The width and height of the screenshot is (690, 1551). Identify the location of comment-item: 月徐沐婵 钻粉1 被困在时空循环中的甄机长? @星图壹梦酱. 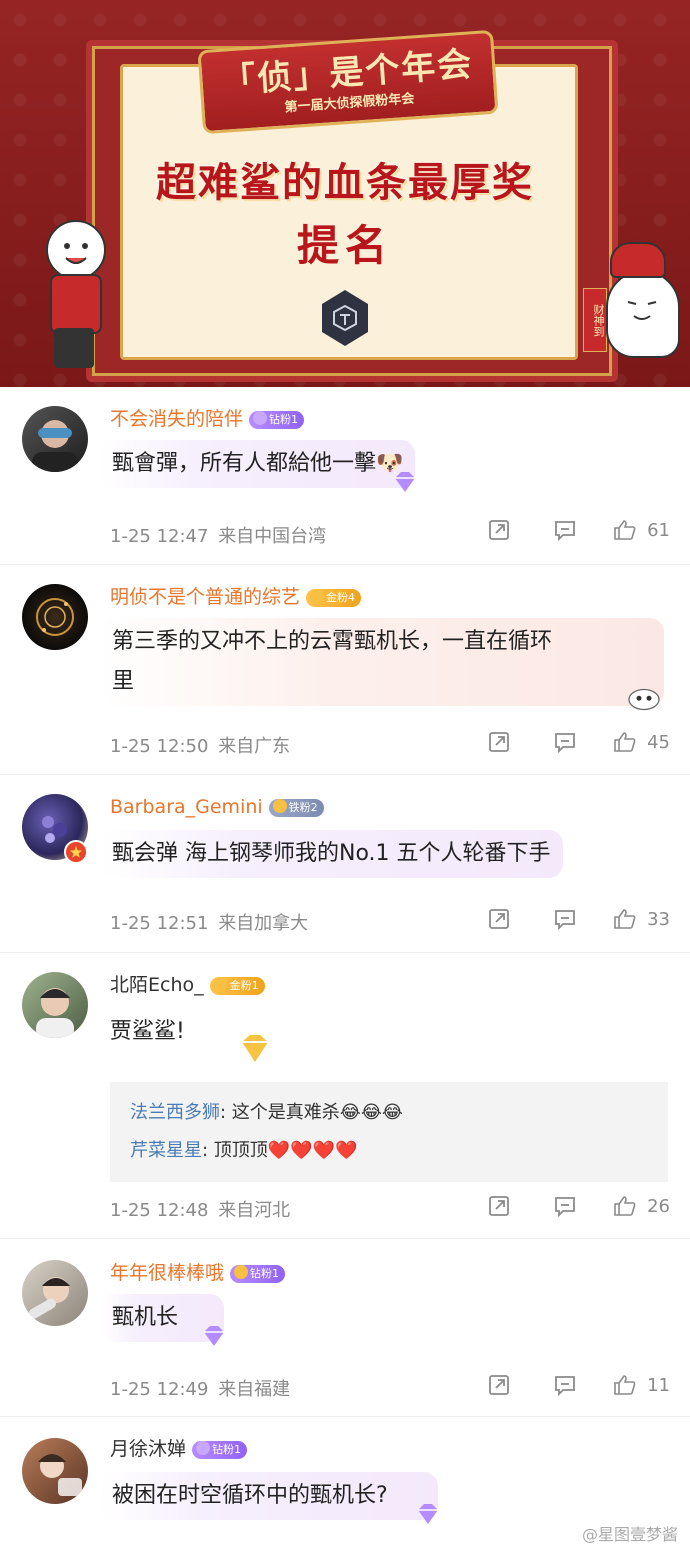
(345, 1483).